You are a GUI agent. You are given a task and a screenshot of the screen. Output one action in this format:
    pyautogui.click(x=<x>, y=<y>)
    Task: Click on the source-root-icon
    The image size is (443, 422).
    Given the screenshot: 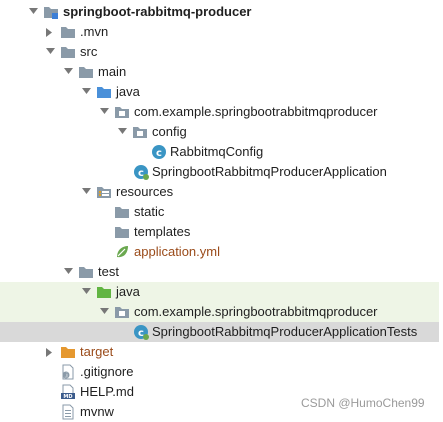 What is the action you would take?
    pyautogui.click(x=104, y=92)
    